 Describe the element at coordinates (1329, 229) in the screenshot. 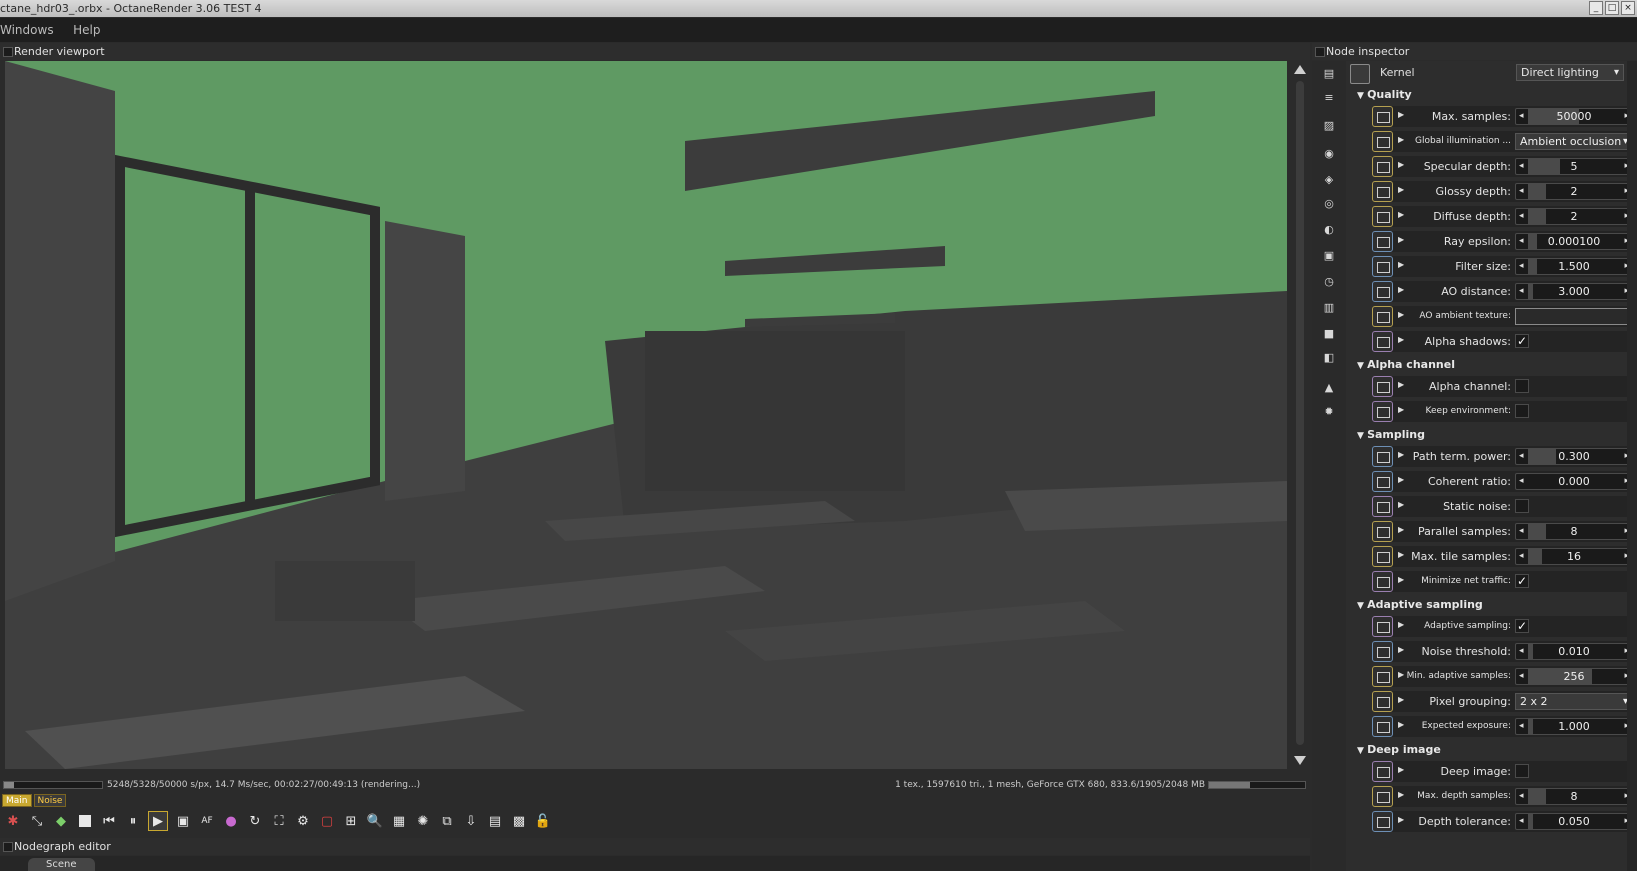

I see `material-icon: ◐` at that location.